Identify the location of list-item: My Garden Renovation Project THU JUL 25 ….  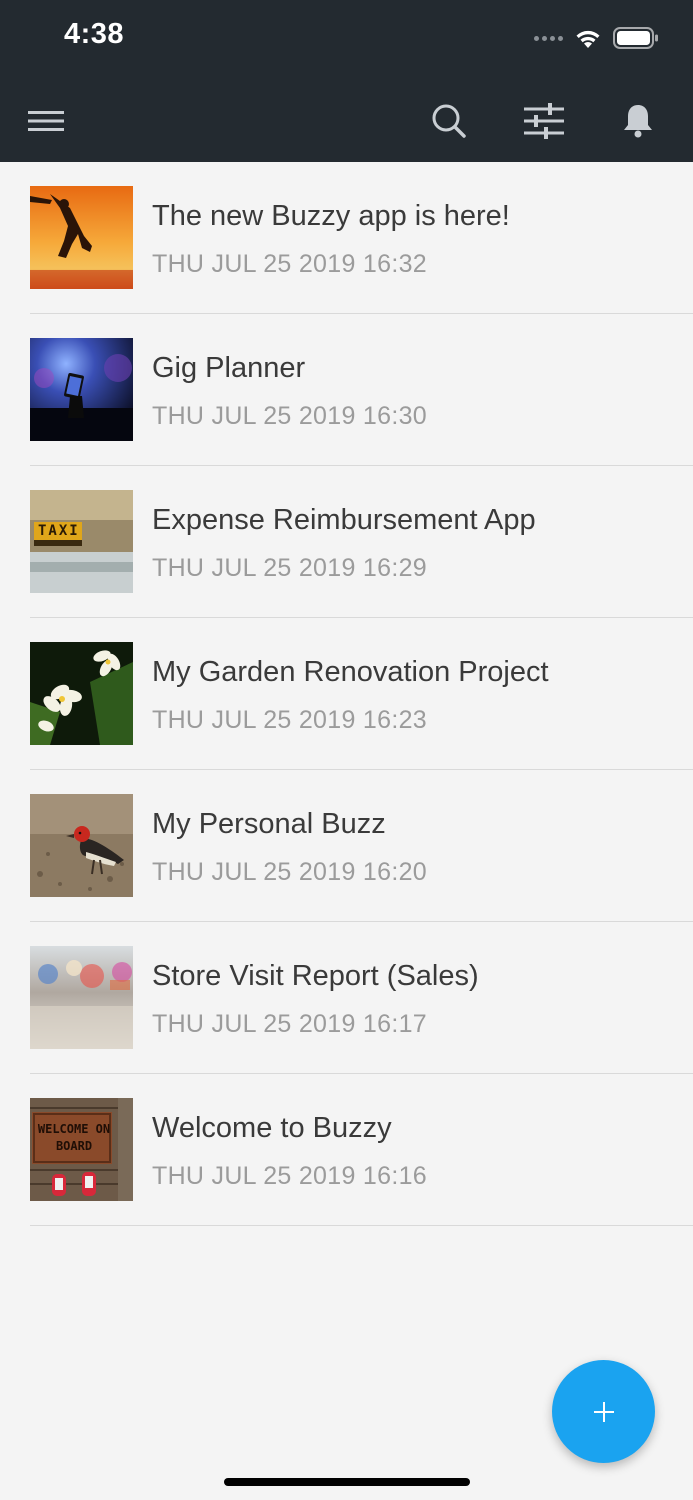
(346, 694).